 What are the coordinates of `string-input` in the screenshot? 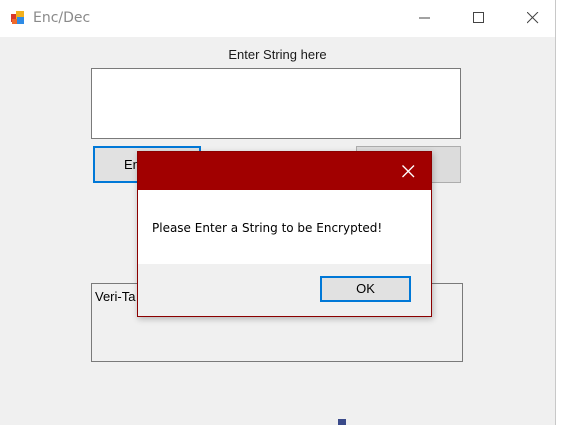 It's located at (276, 103).